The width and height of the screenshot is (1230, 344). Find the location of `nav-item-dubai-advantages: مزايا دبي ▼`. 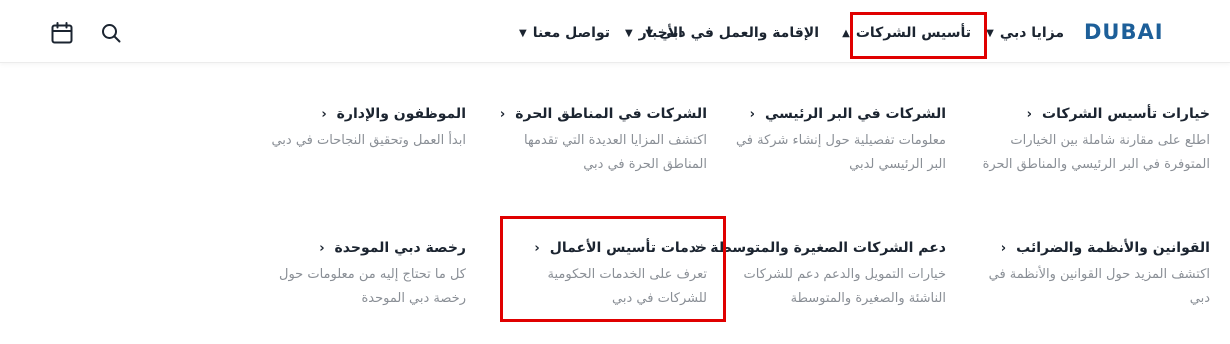

nav-item-dubai-advantages: مزايا دبي ▼ is located at coordinates (1025, 33).